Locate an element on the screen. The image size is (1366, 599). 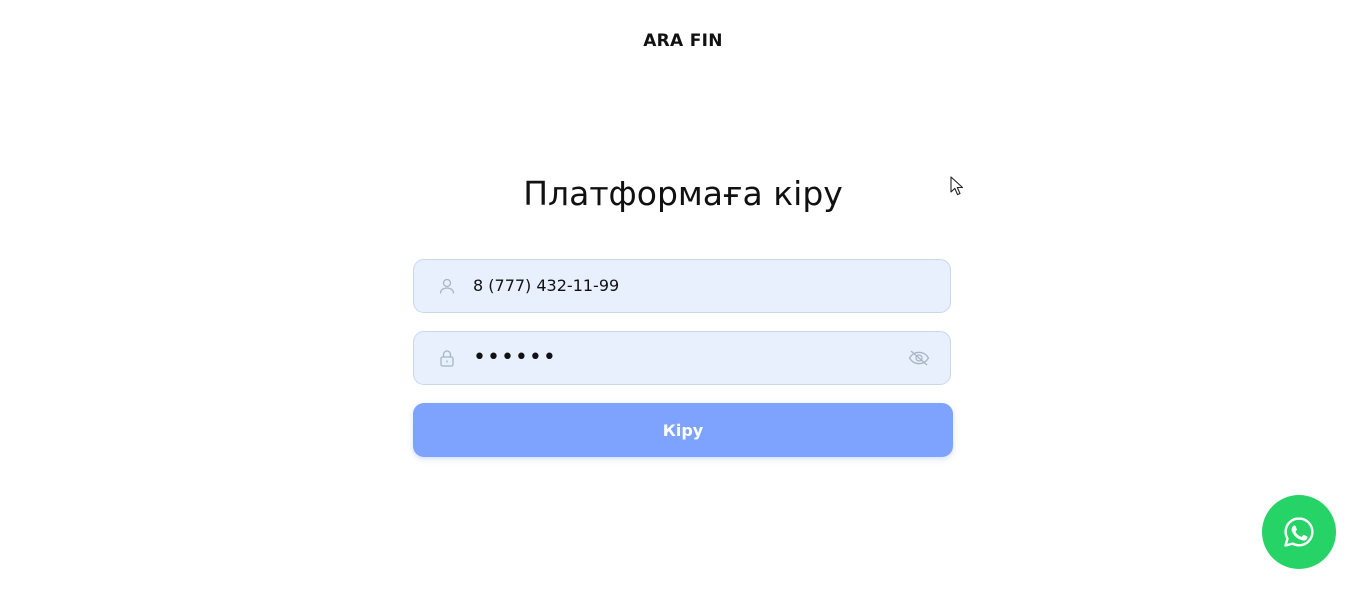
page-title: Платформаға кіру is located at coordinates (683, 193).